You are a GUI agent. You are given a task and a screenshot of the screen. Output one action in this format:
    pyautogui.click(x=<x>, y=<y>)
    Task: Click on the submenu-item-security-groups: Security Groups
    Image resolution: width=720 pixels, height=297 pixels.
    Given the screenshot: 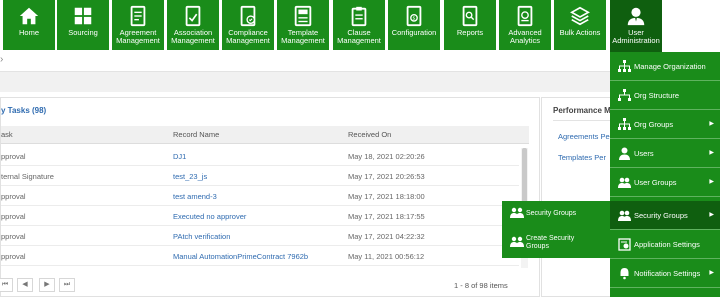 What is the action you would take?
    pyautogui.click(x=556, y=215)
    